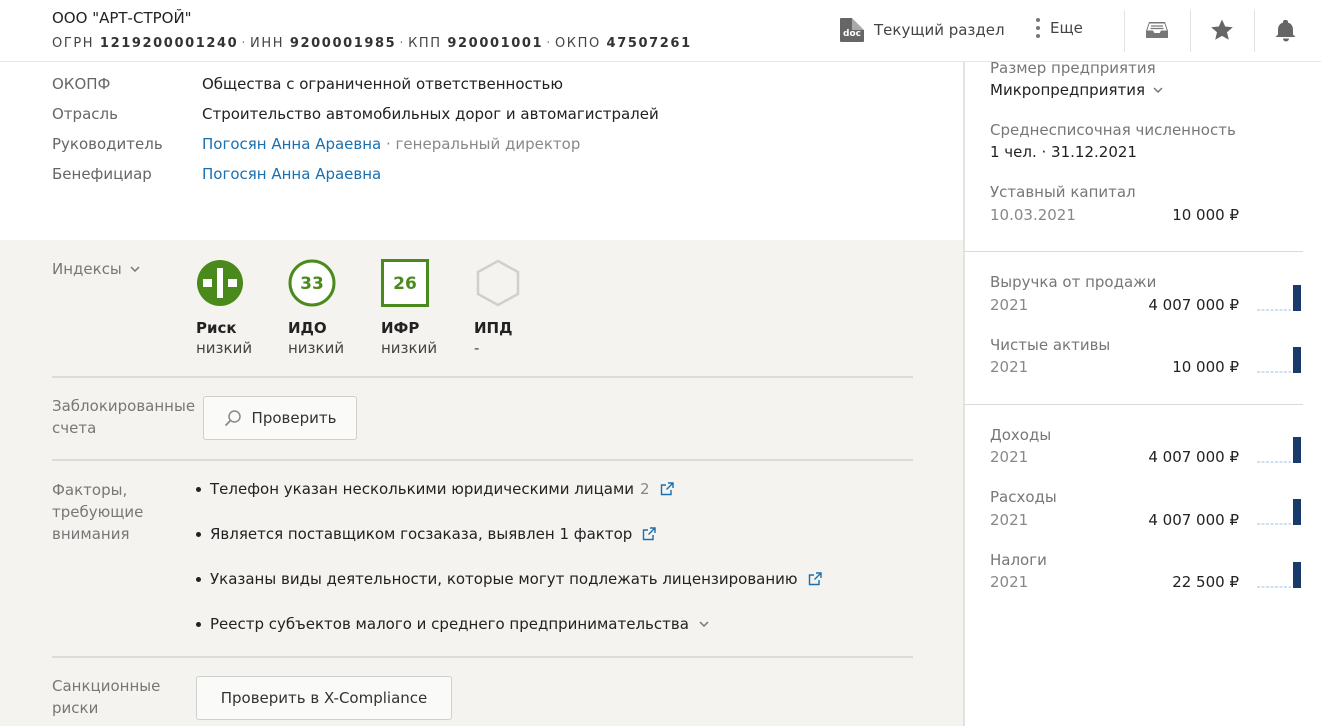  I want to click on head-position: · генеральный директор, so click(481, 144).